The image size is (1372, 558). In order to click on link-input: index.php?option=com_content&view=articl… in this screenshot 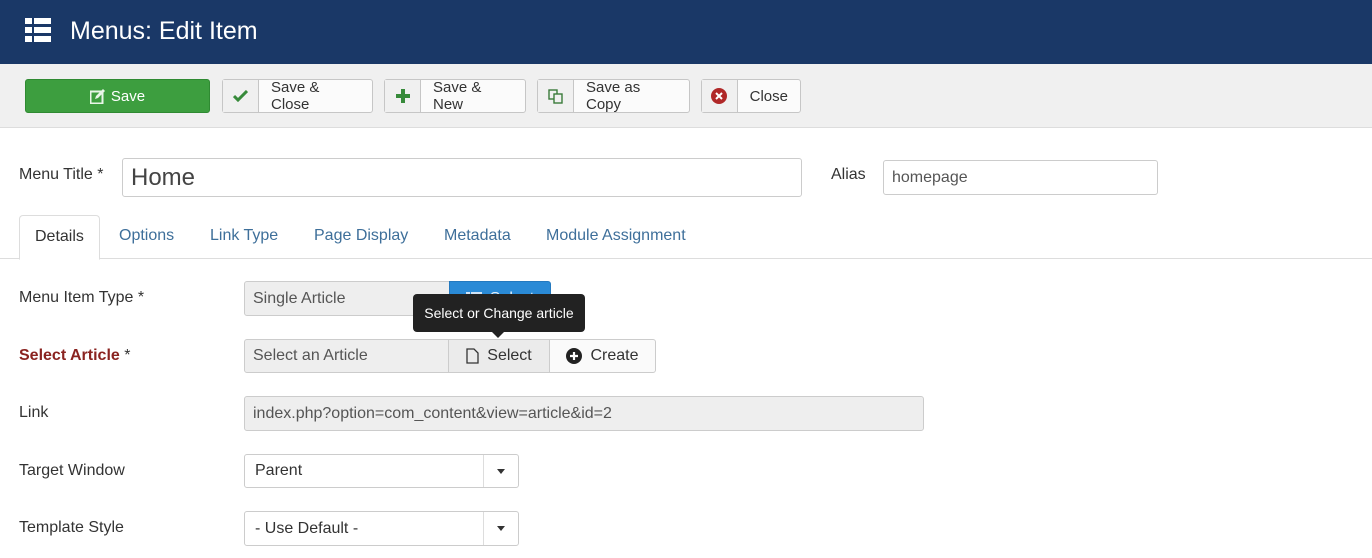, I will do `click(584, 413)`.